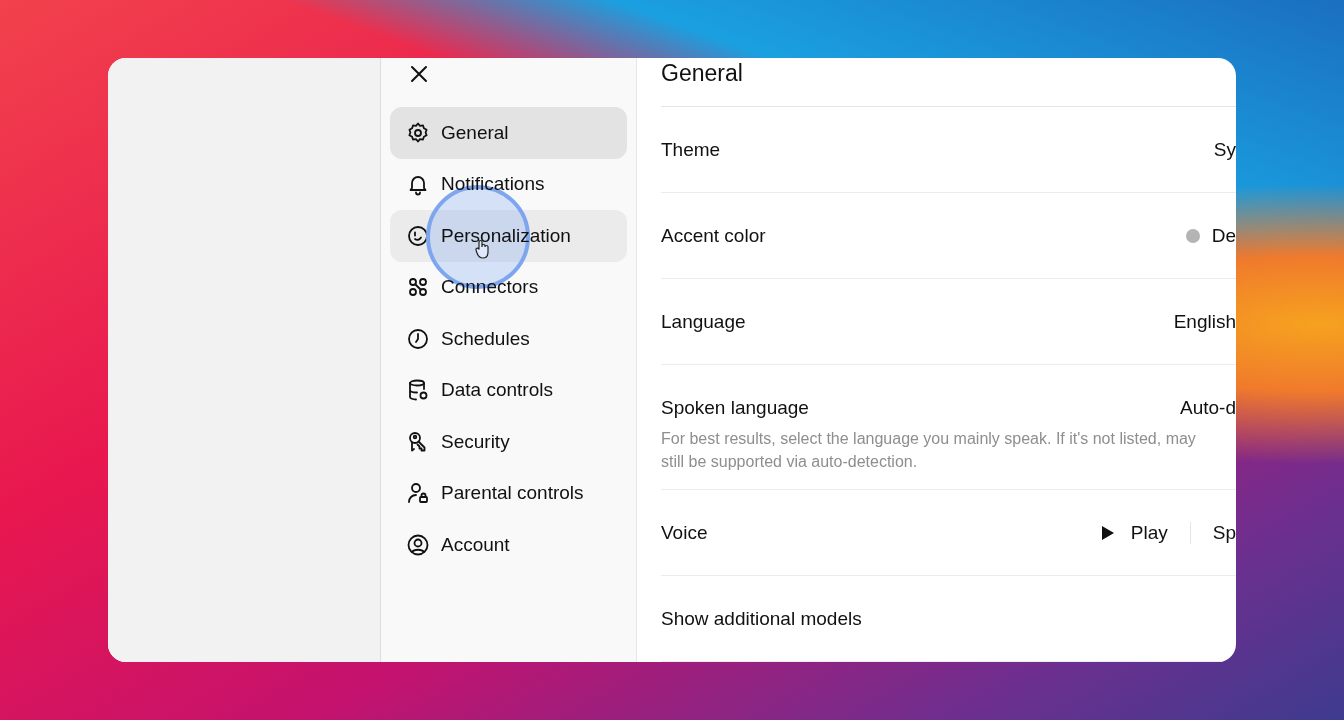  Describe the element at coordinates (508, 184) in the screenshot. I see `sidebar-item: Notifications` at that location.